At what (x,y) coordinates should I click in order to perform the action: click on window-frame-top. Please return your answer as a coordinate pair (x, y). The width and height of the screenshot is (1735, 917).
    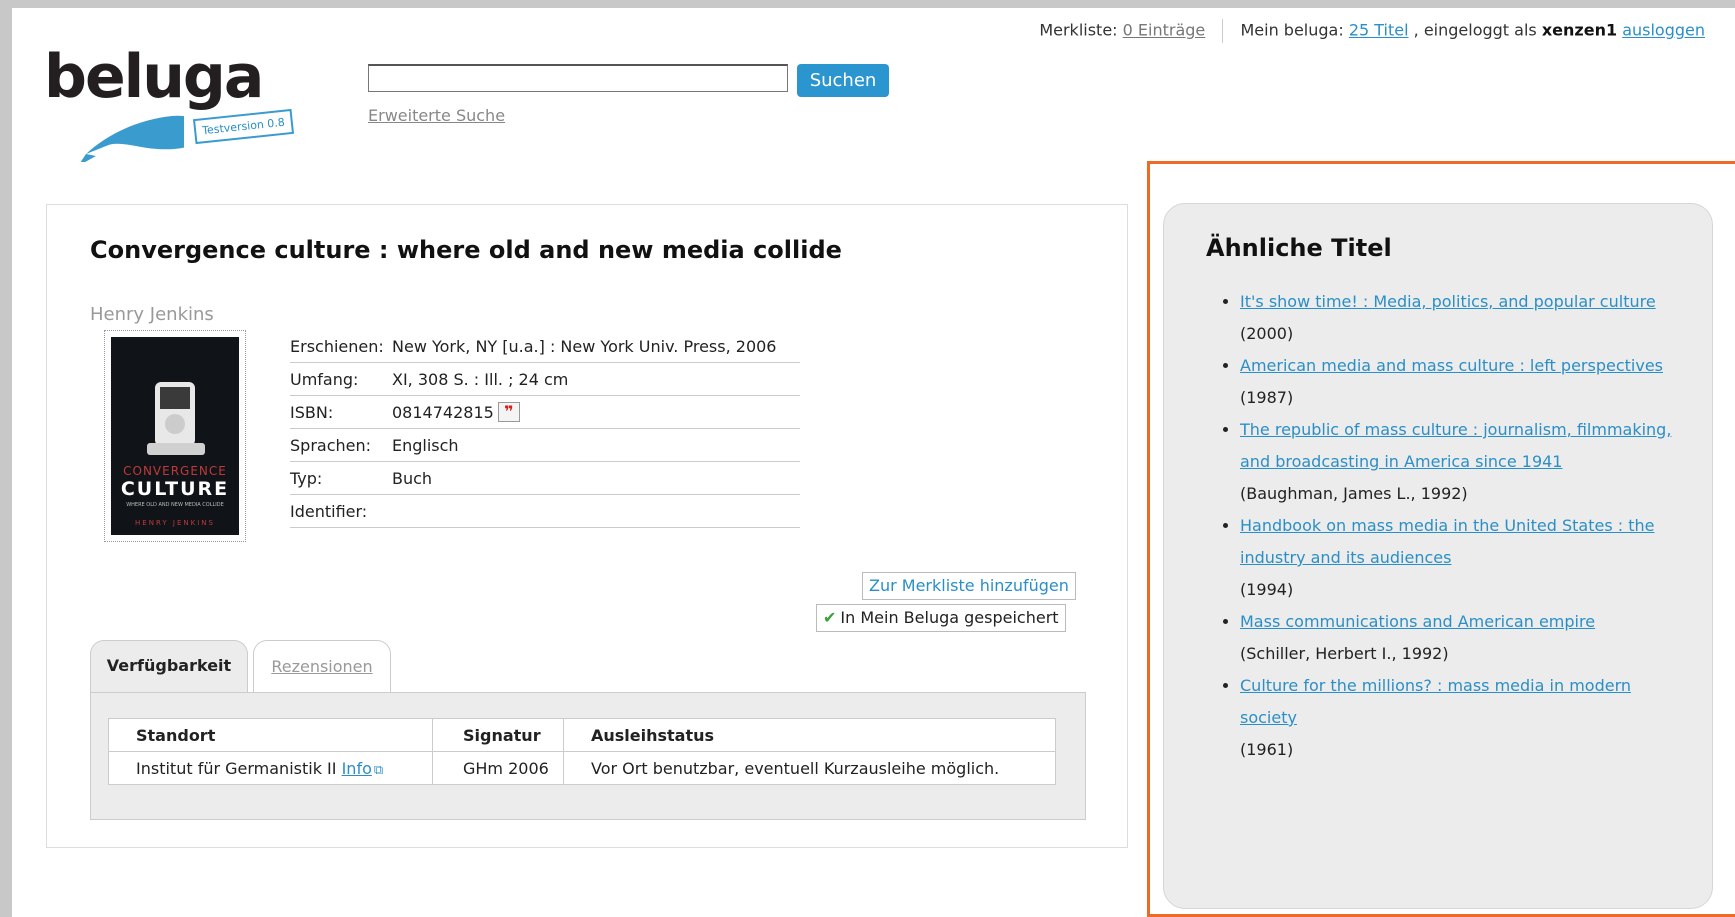
    Looking at the image, I should click on (867, 4).